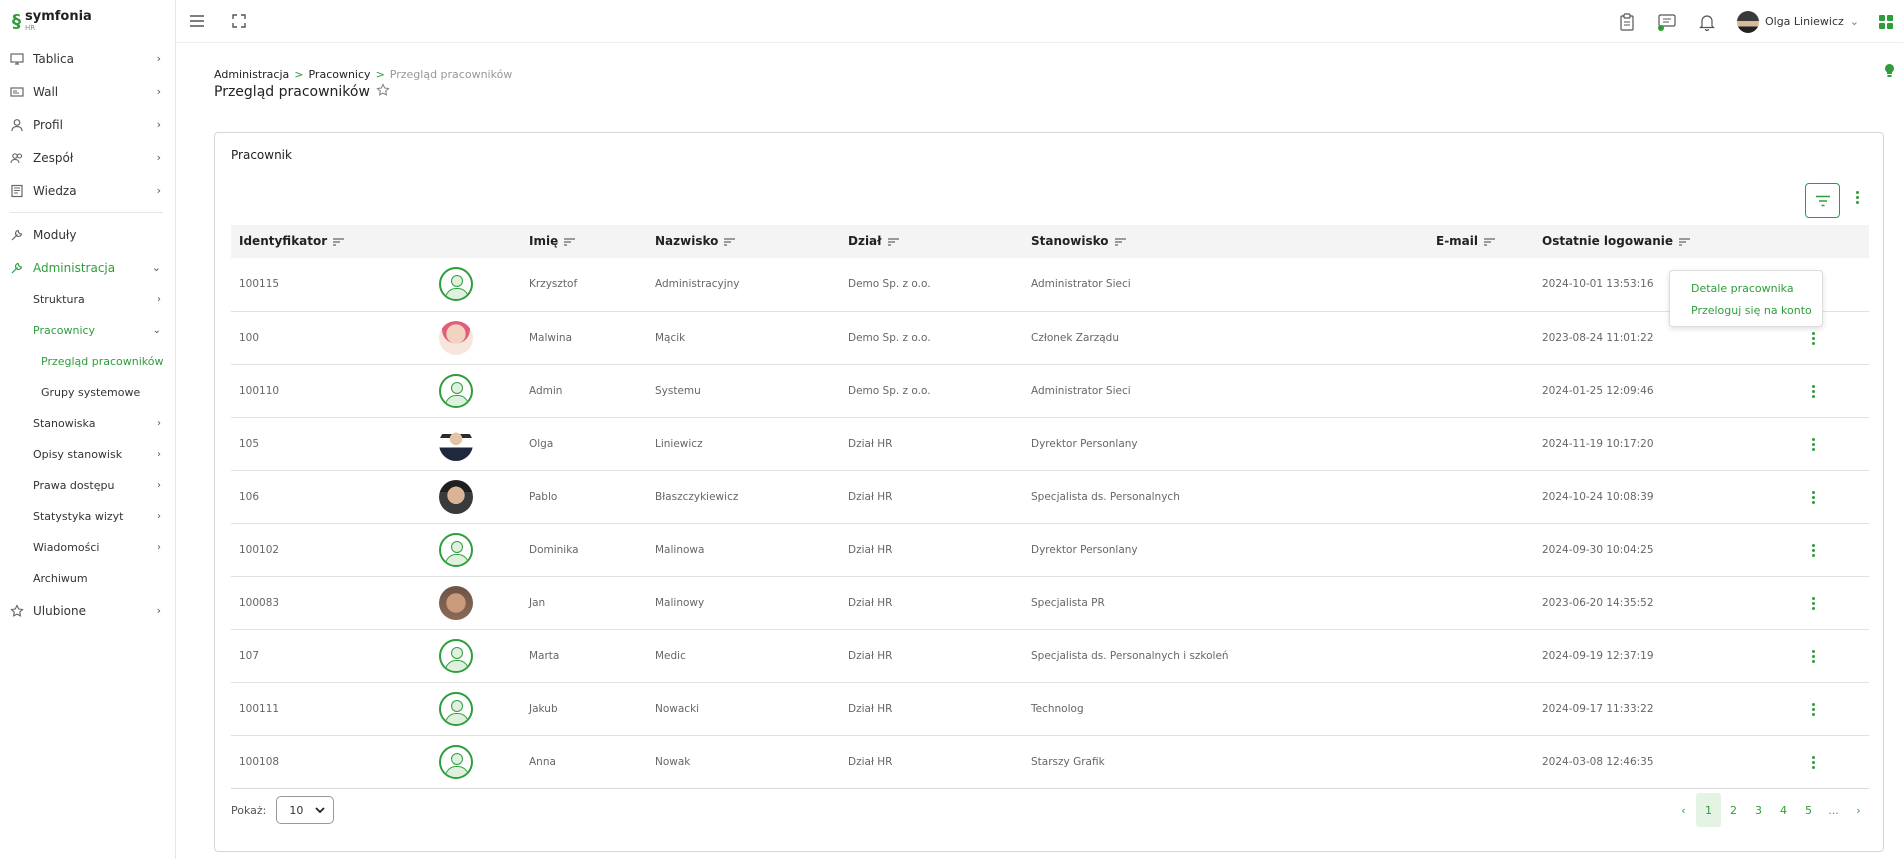 This screenshot has width=1903, height=859. What do you see at coordinates (251, 74) in the screenshot?
I see `breadcrumb-administracja: Administracja` at bounding box center [251, 74].